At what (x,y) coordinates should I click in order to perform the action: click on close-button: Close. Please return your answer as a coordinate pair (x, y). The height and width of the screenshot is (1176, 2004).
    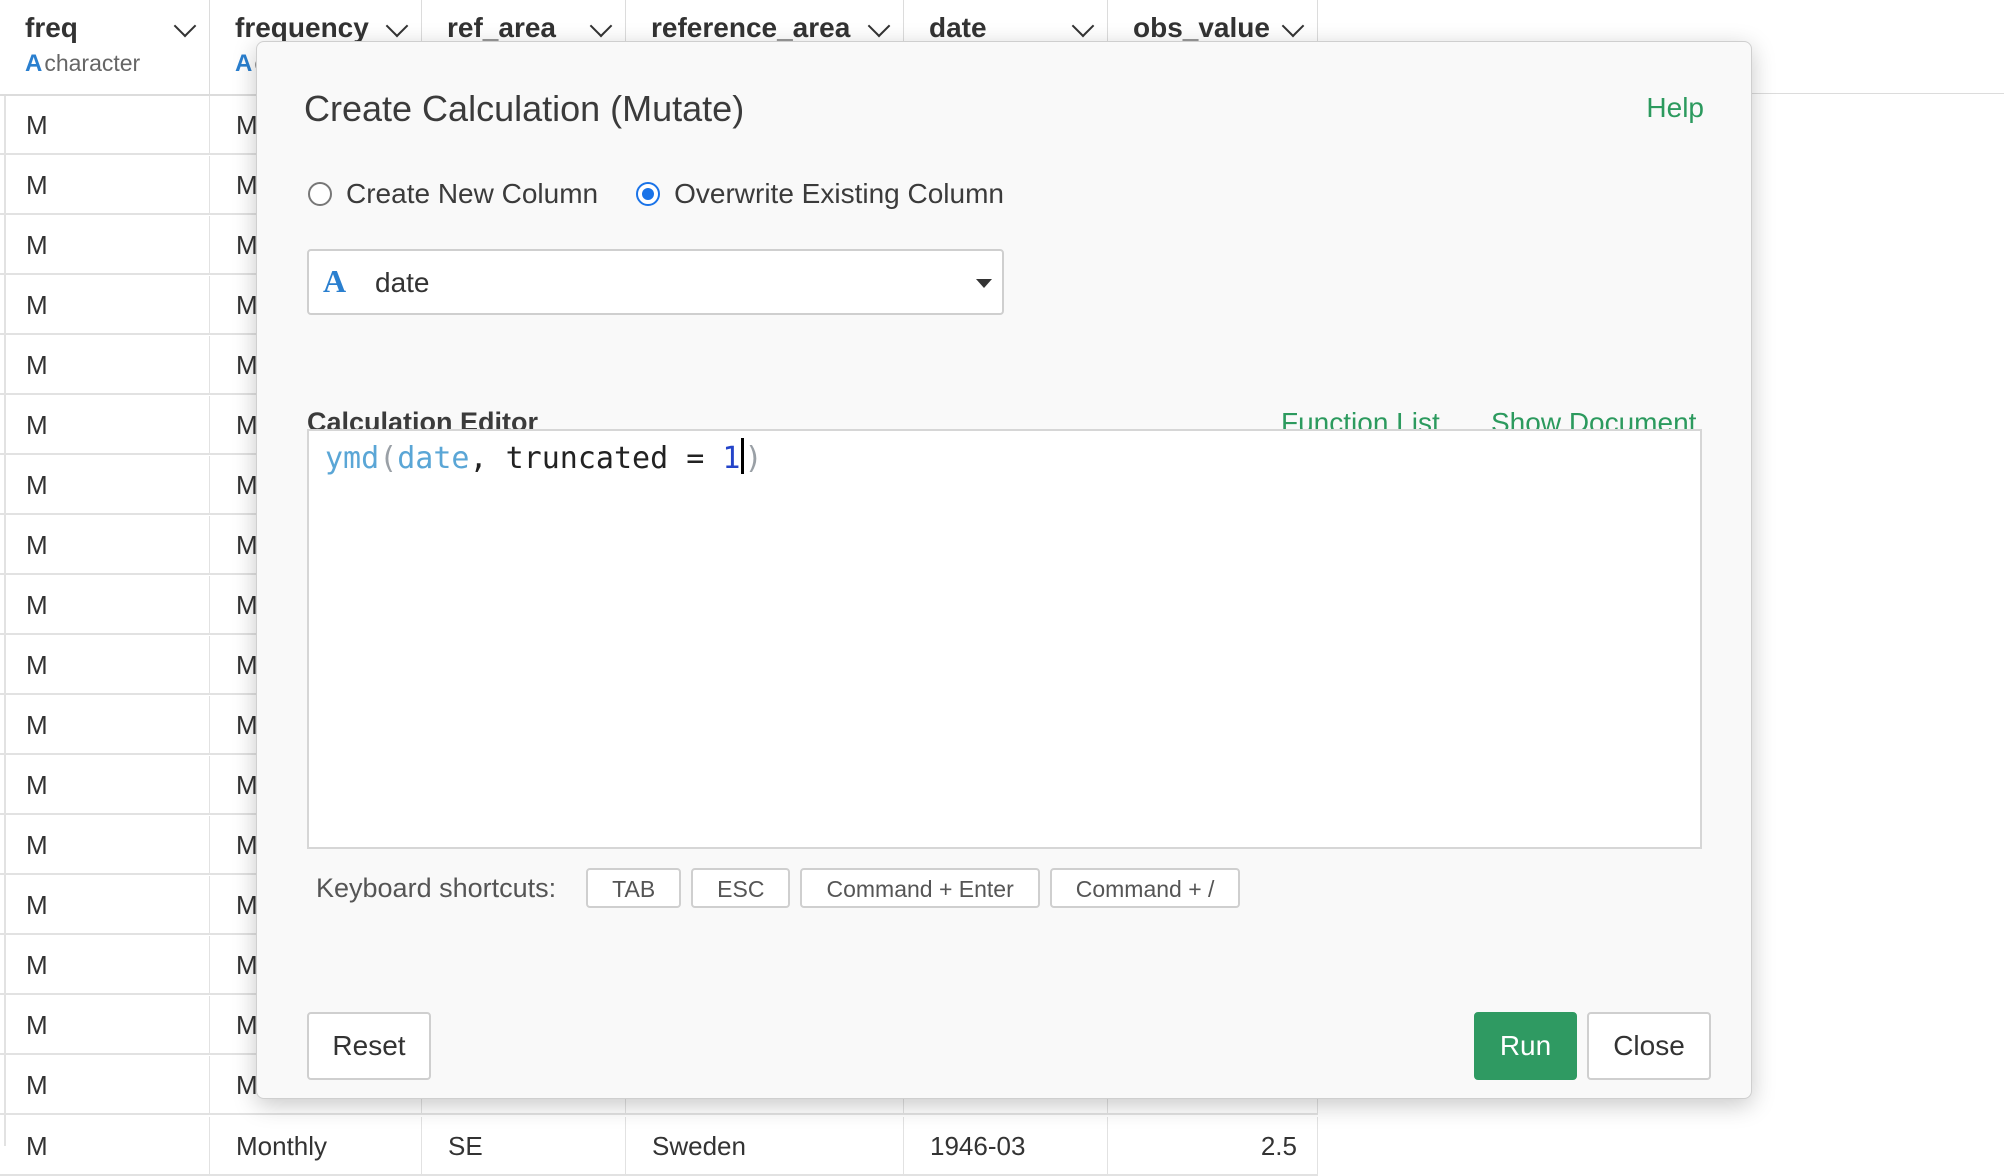
    Looking at the image, I should click on (1649, 1046).